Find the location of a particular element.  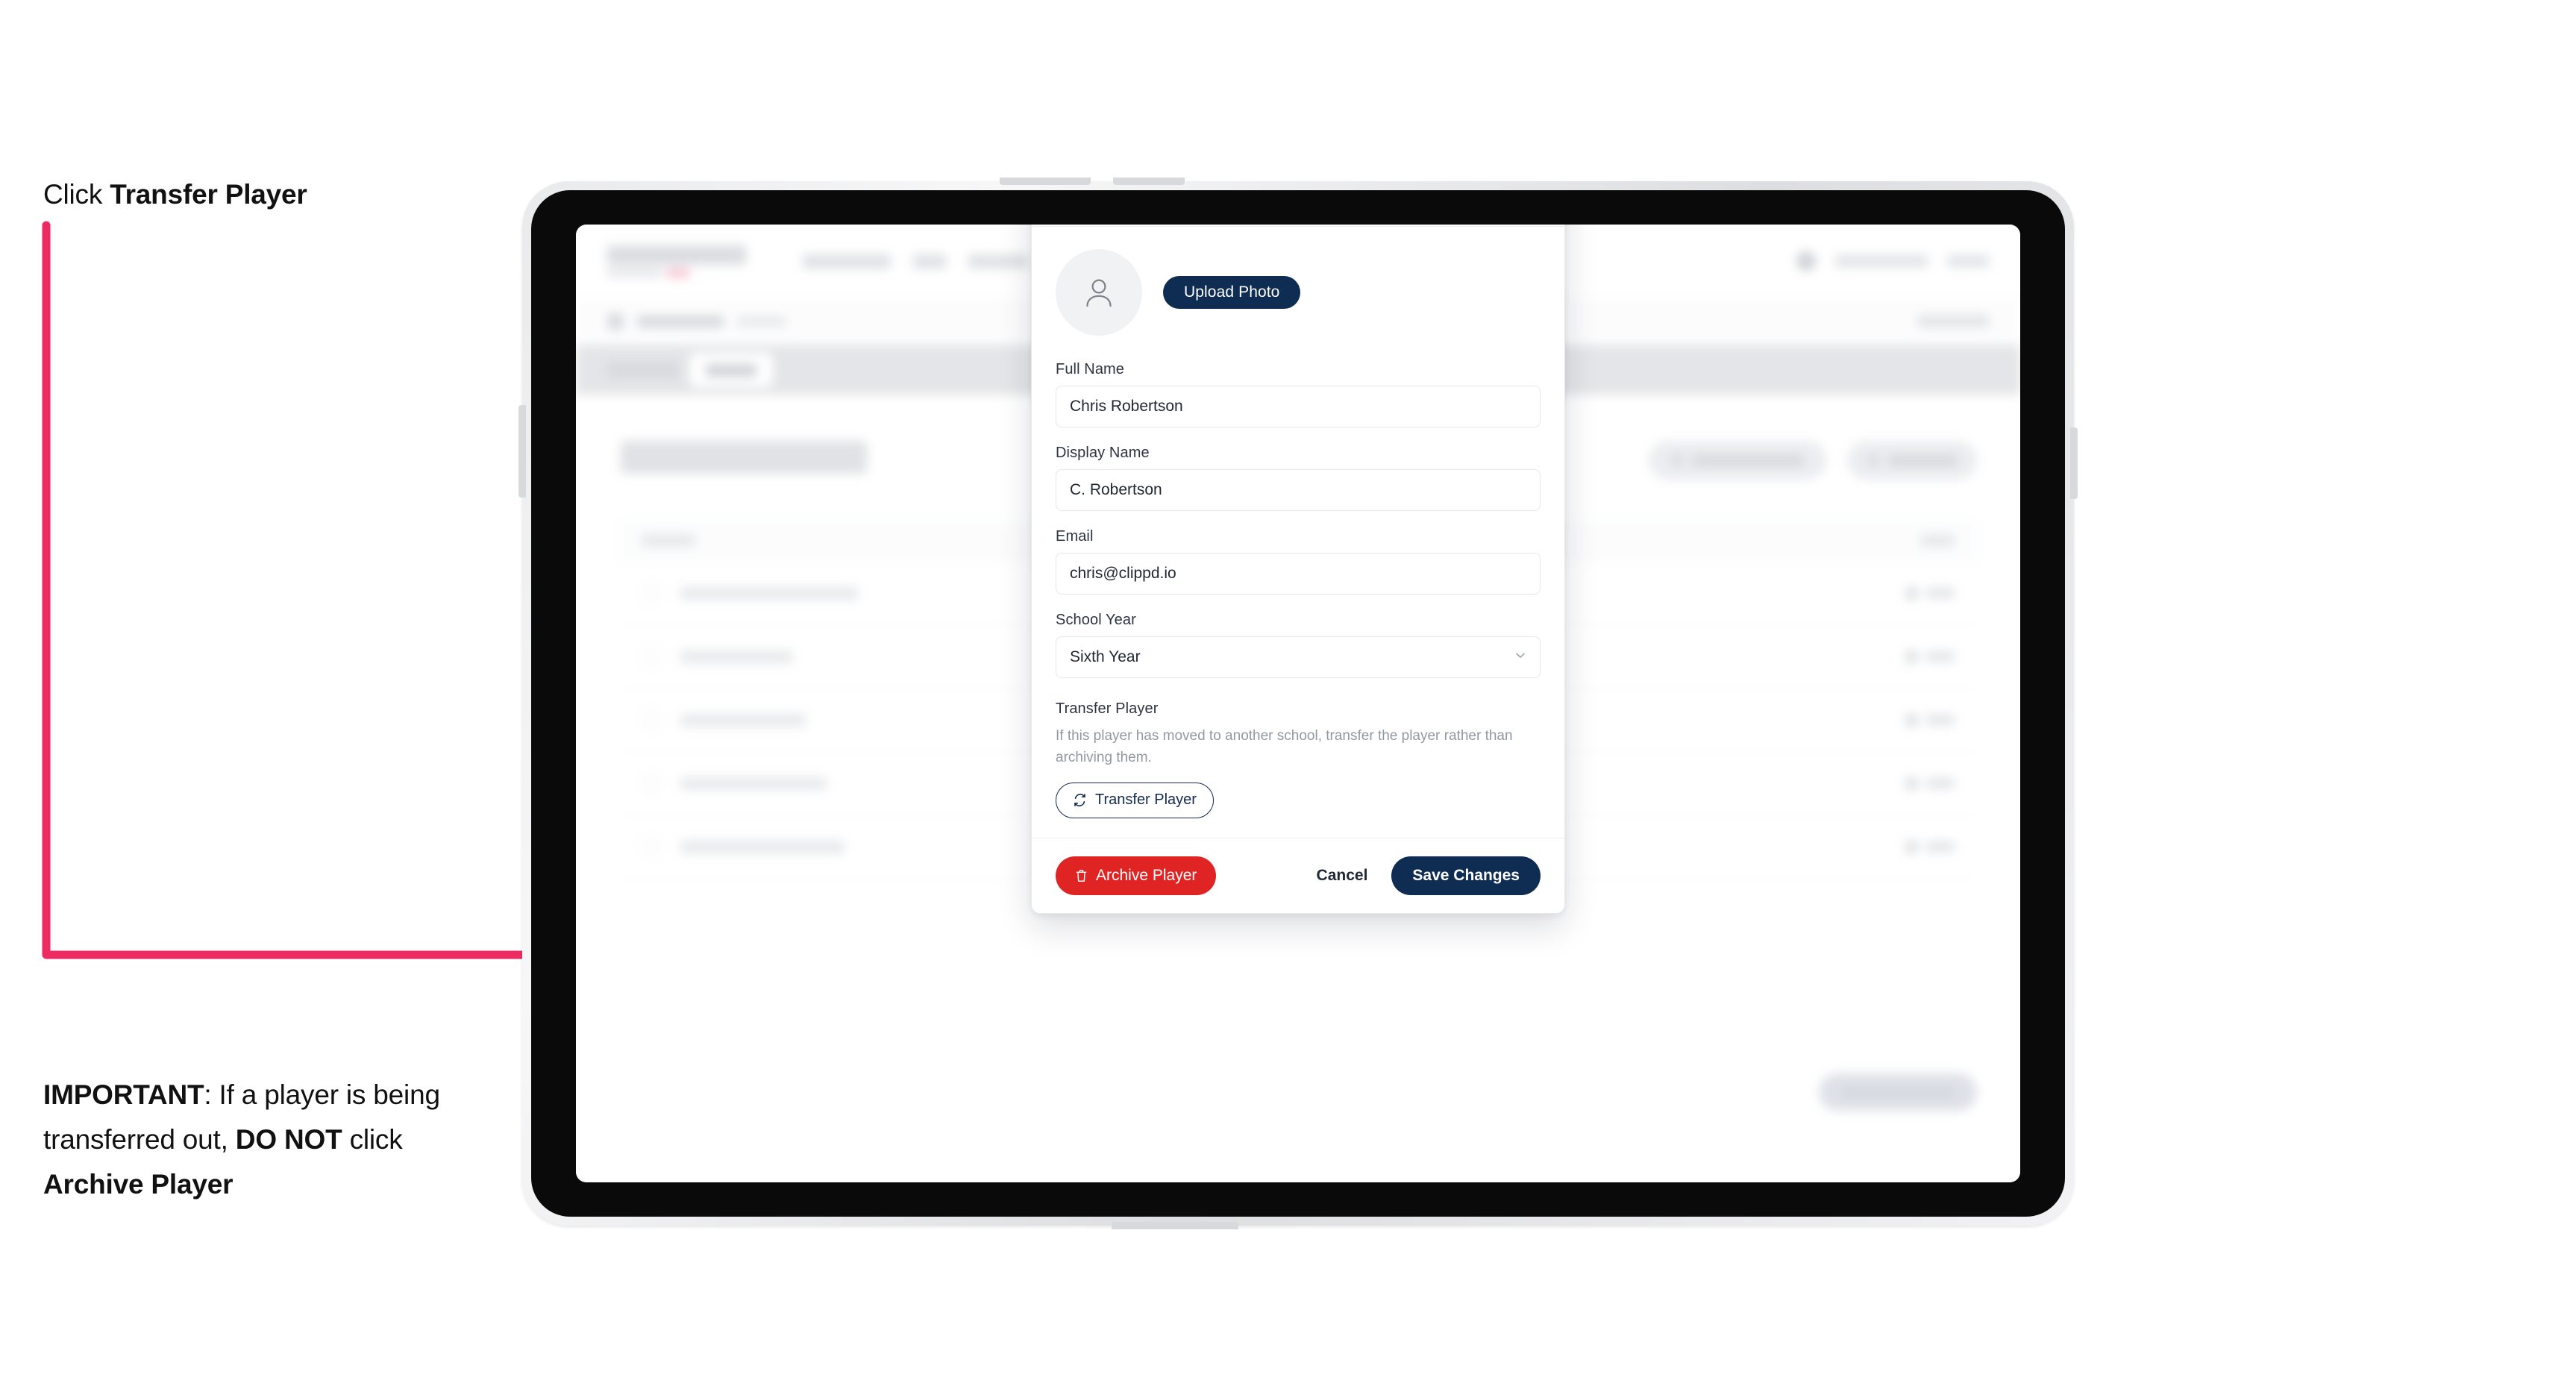

field-email: Email is located at coordinates (1298, 561).